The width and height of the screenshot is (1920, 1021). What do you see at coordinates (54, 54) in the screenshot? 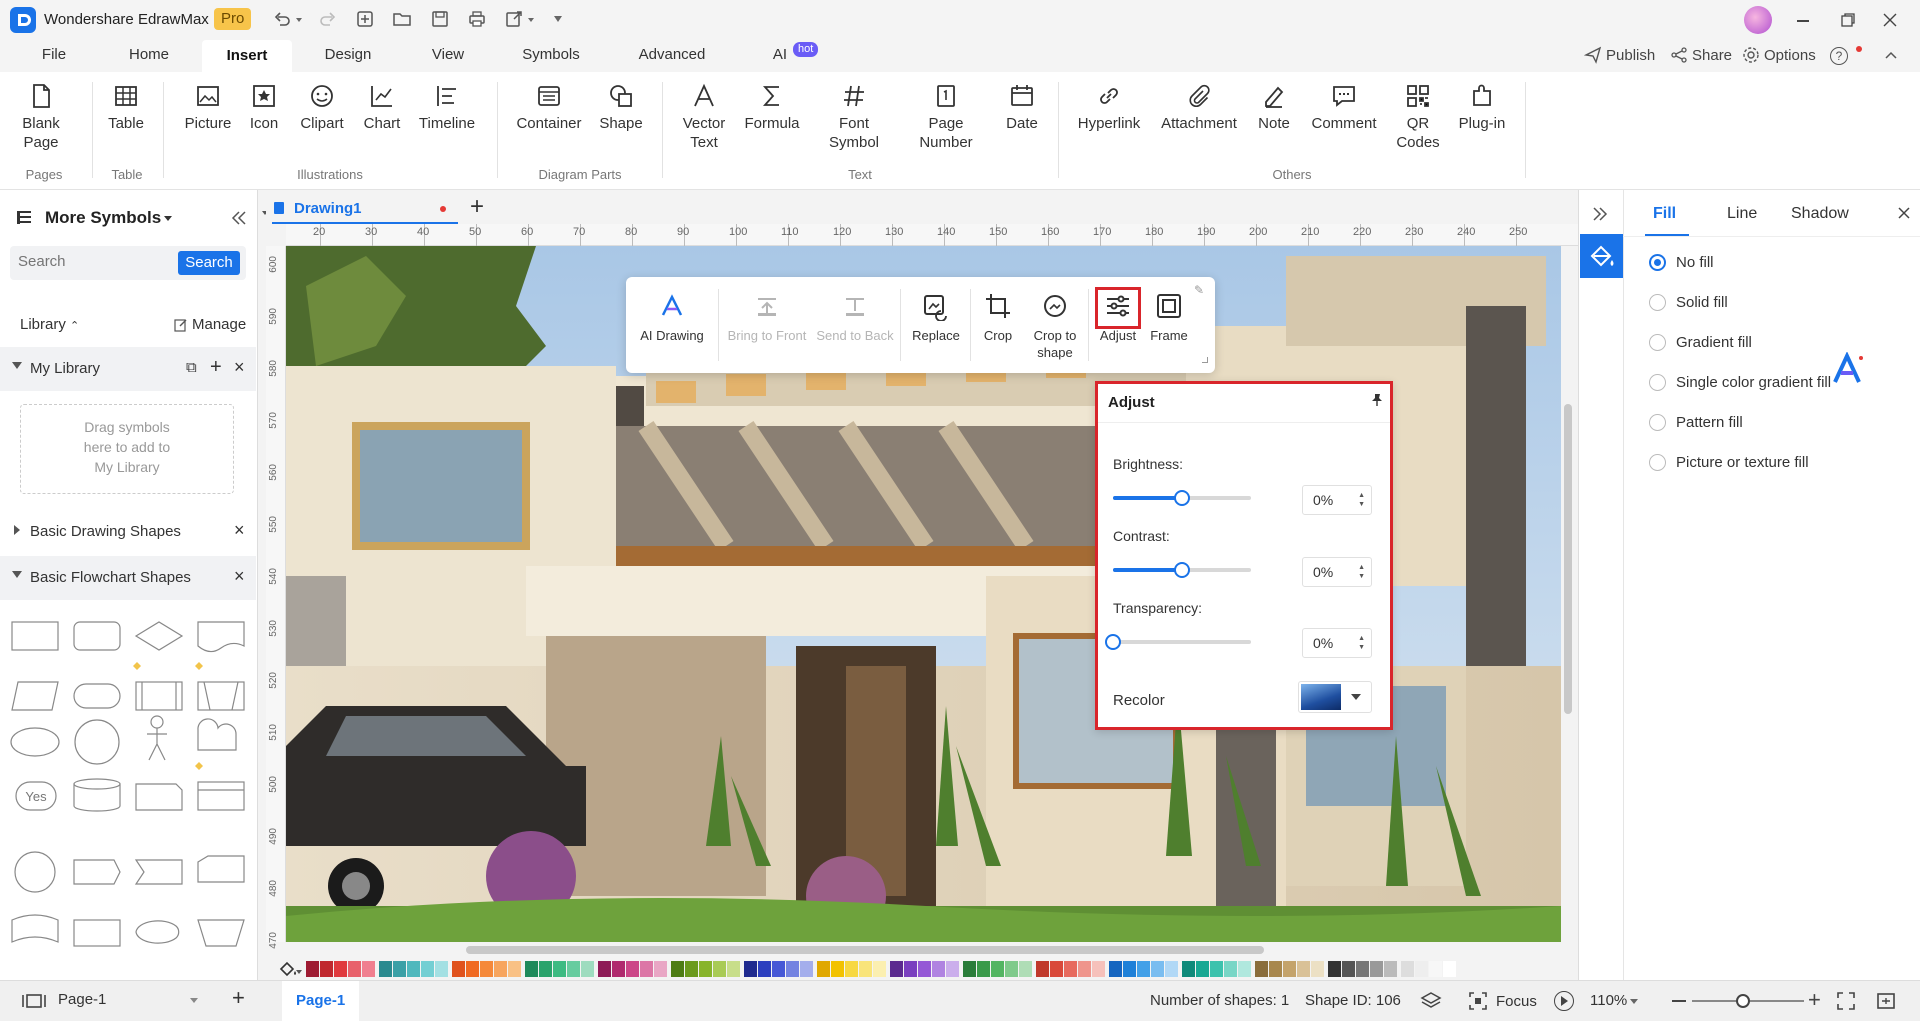
I see `menu-file: File` at bounding box center [54, 54].